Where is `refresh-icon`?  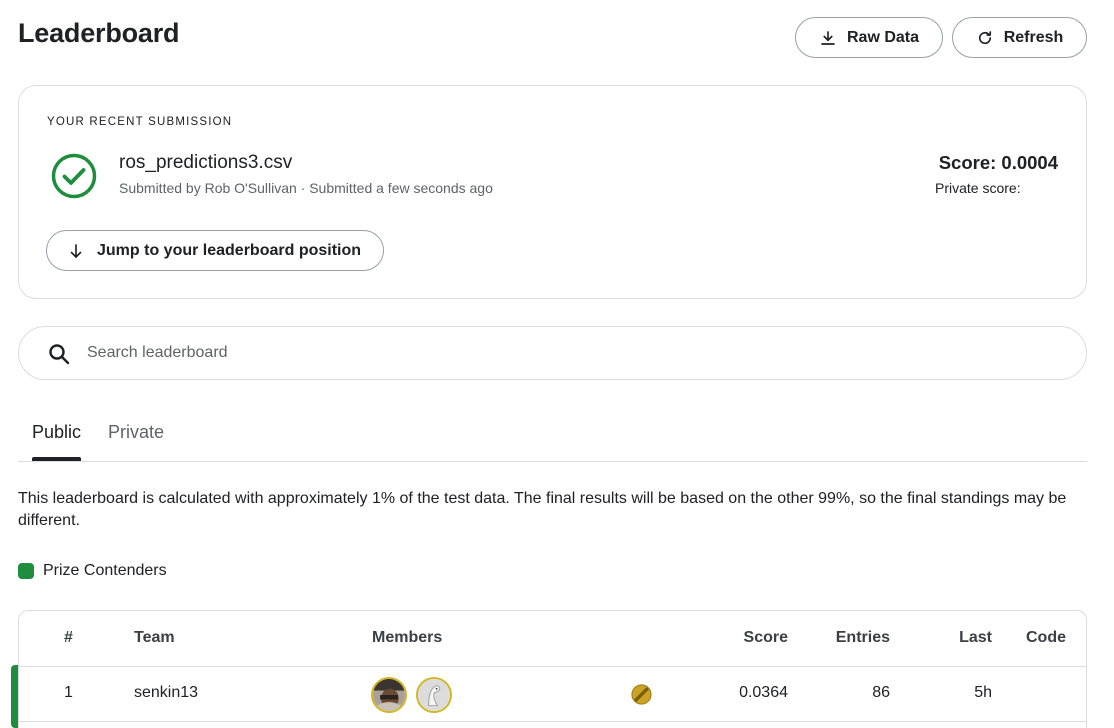 refresh-icon is located at coordinates (984, 37).